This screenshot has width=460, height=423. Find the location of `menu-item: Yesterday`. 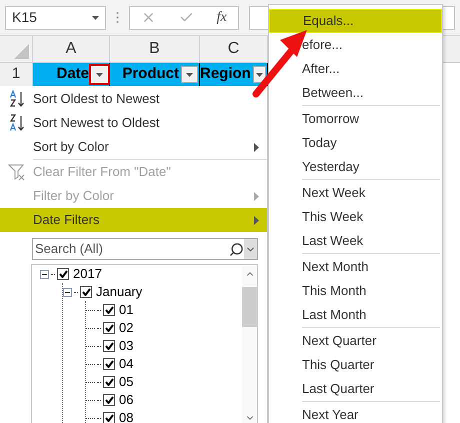

menu-item: Yesterday is located at coordinates (355, 167).